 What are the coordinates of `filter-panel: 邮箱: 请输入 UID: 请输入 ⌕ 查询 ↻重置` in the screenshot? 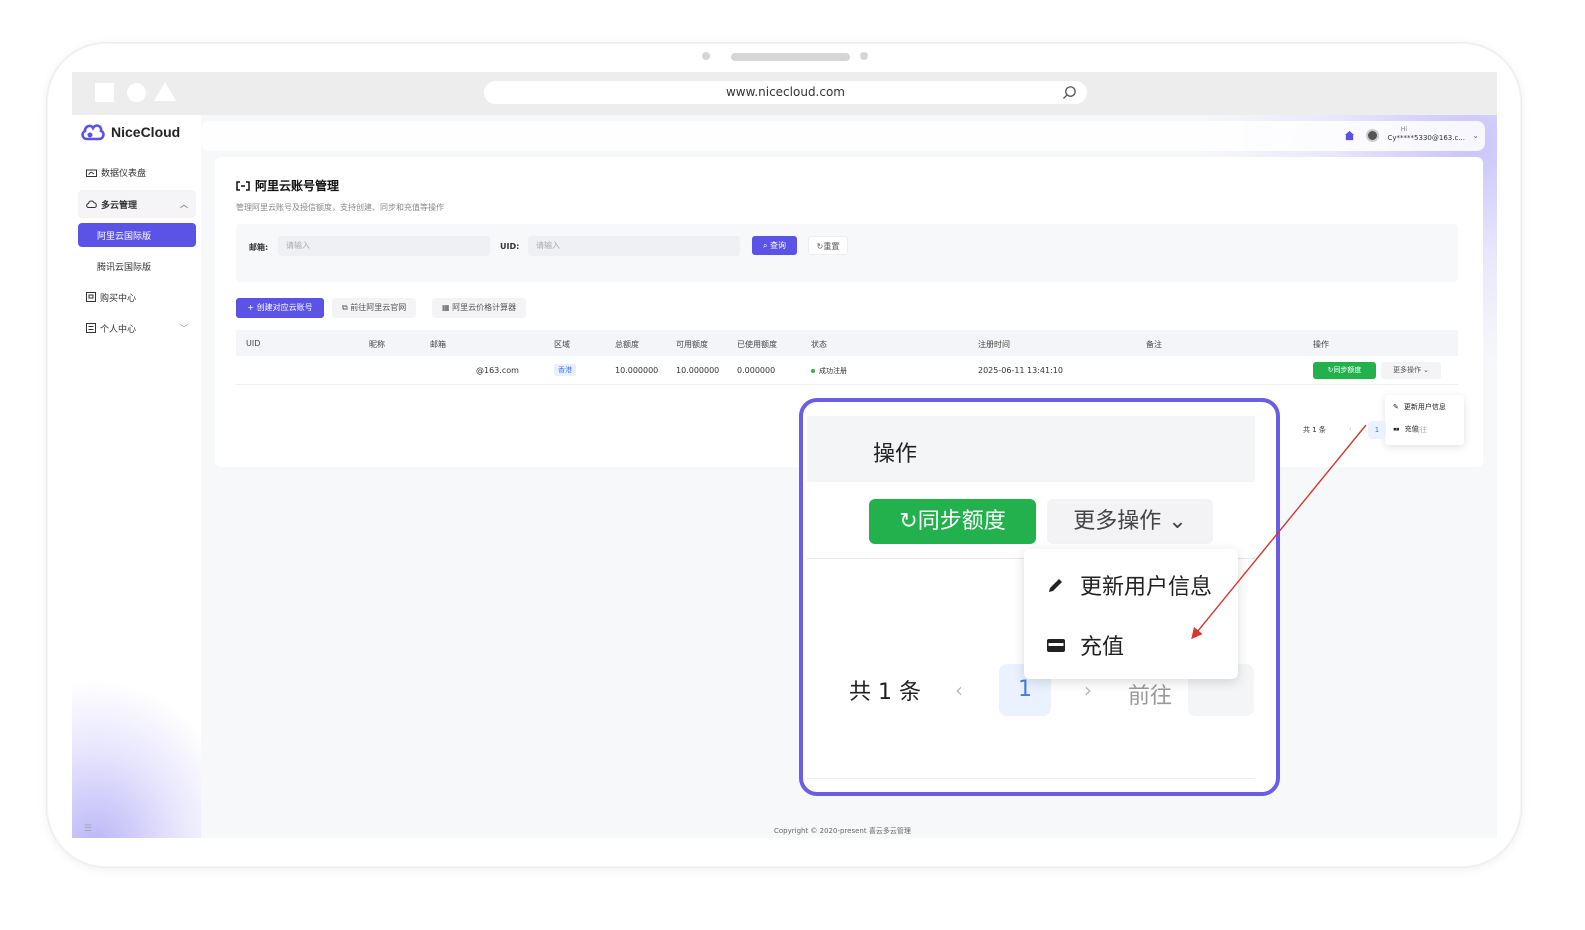 It's located at (847, 253).